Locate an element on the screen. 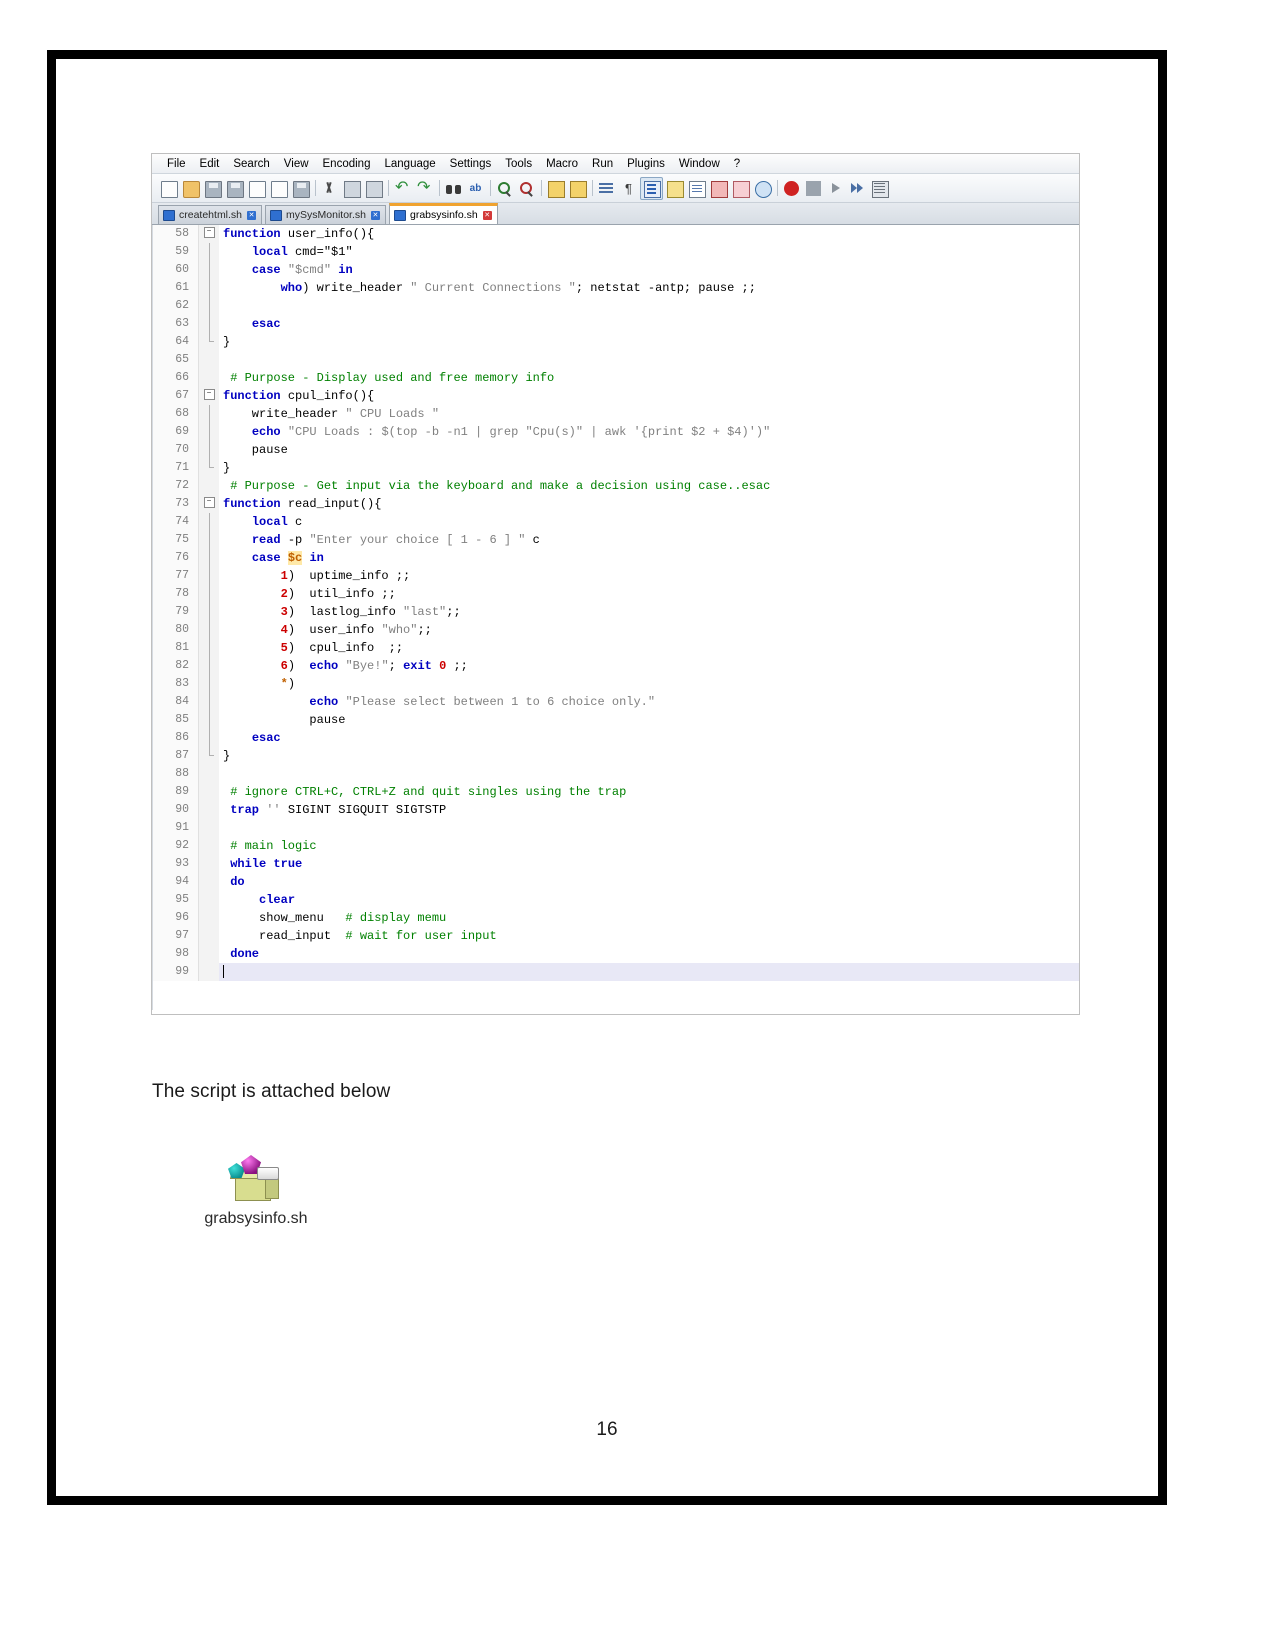 The width and height of the screenshot is (1275, 1650). menu-item-view: View is located at coordinates (296, 164).